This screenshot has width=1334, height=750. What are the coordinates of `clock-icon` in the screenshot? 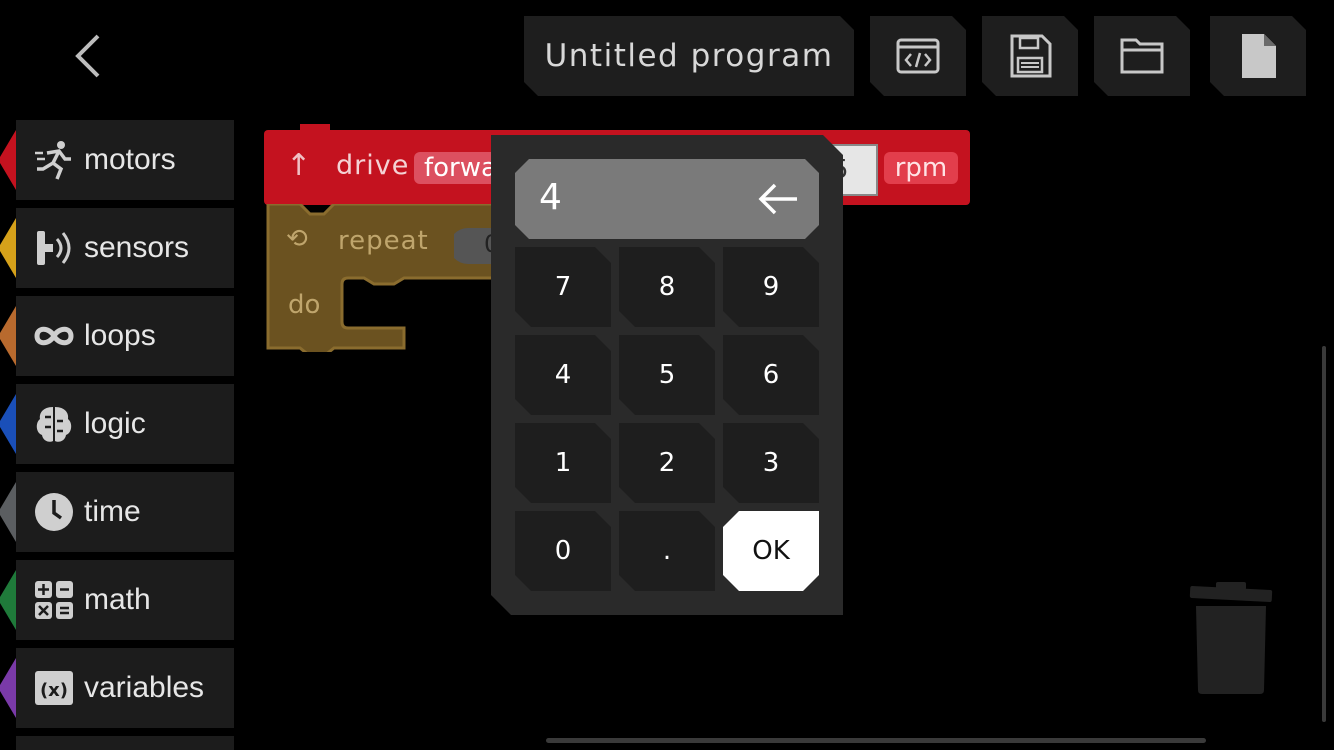 It's located at (54, 512).